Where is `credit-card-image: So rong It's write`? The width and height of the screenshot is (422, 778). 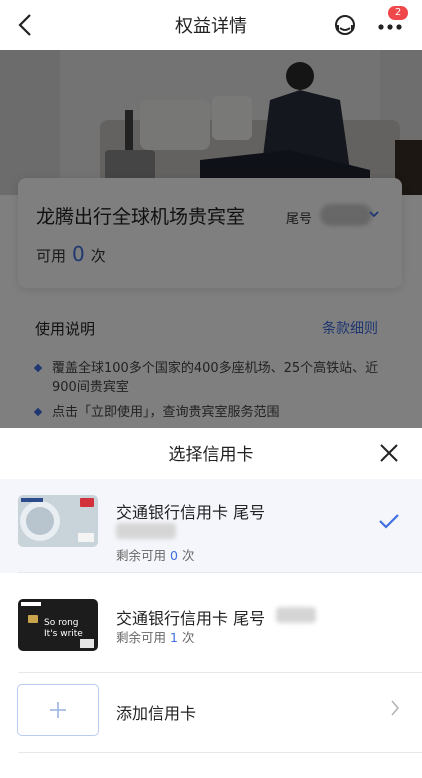
credit-card-image: So rong It's write is located at coordinates (58, 625).